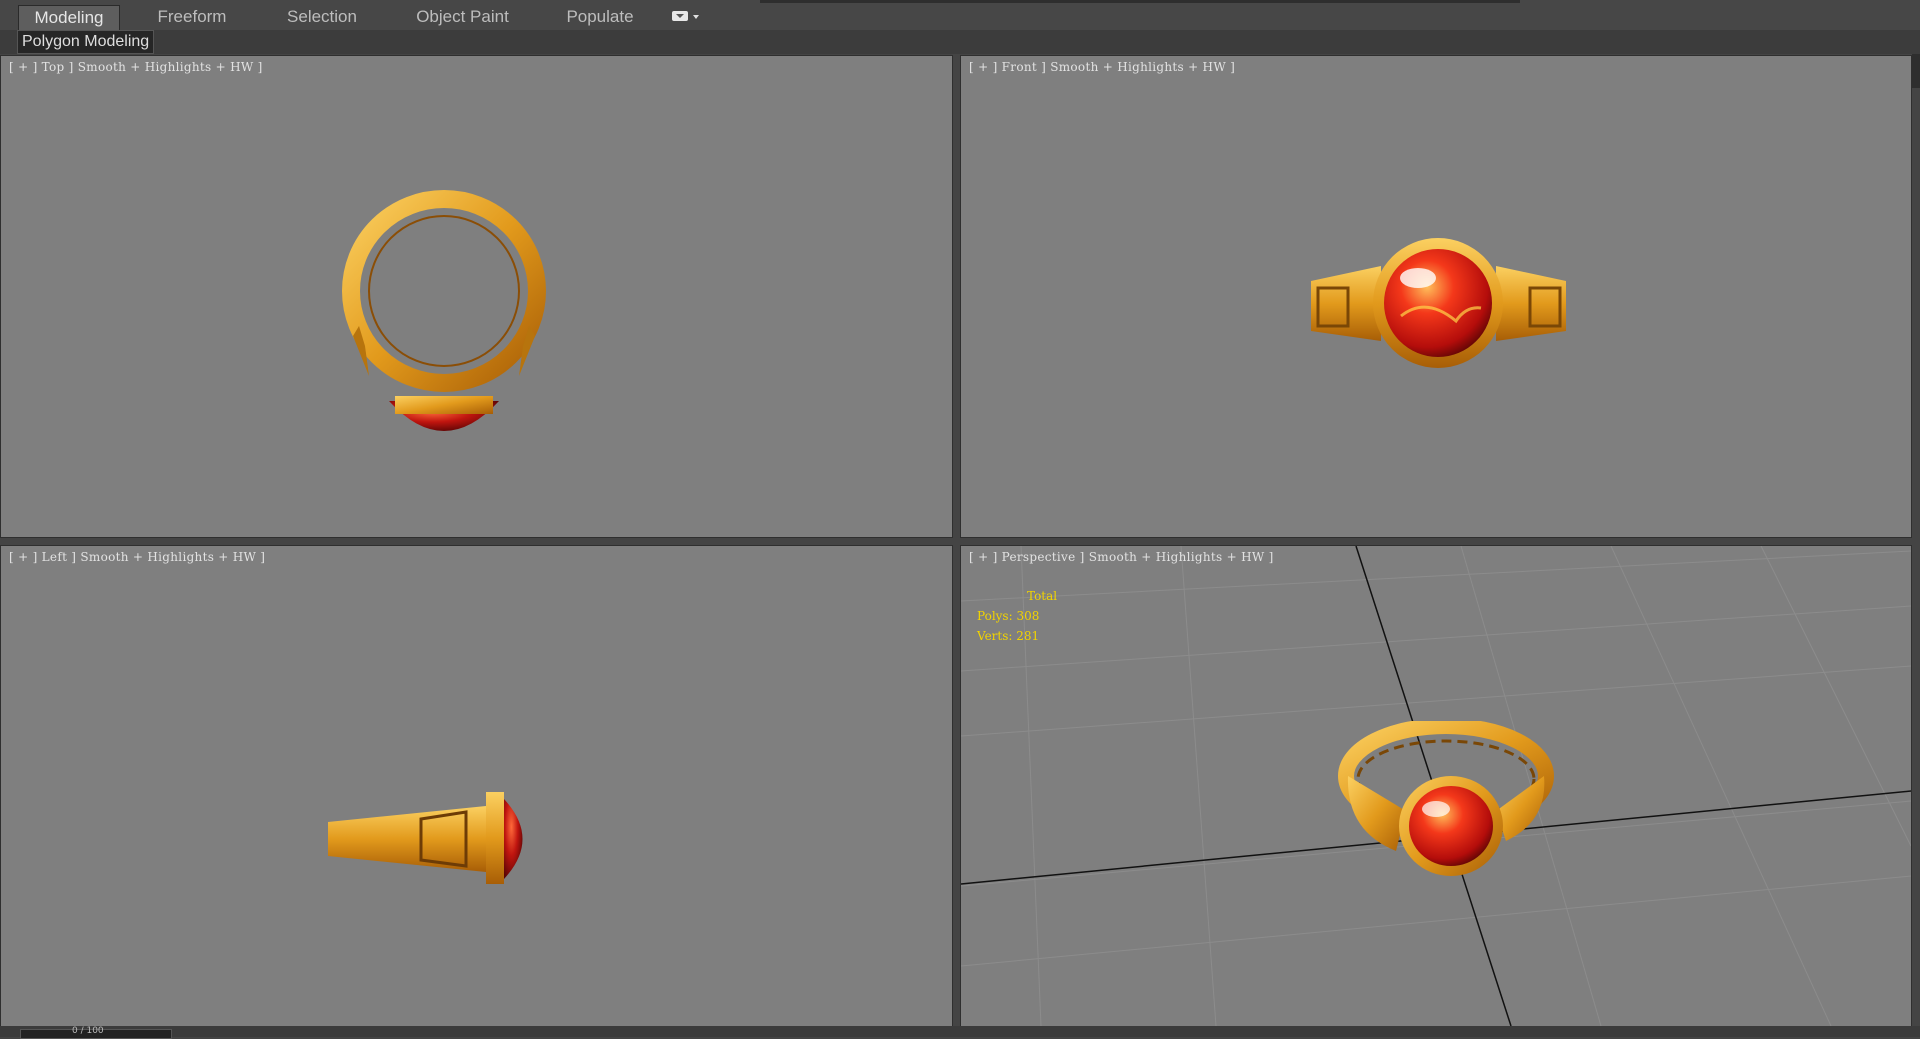 The image size is (1920, 1039). Describe the element at coordinates (69, 17) in the screenshot. I see `tab-modeling: Modeling` at that location.